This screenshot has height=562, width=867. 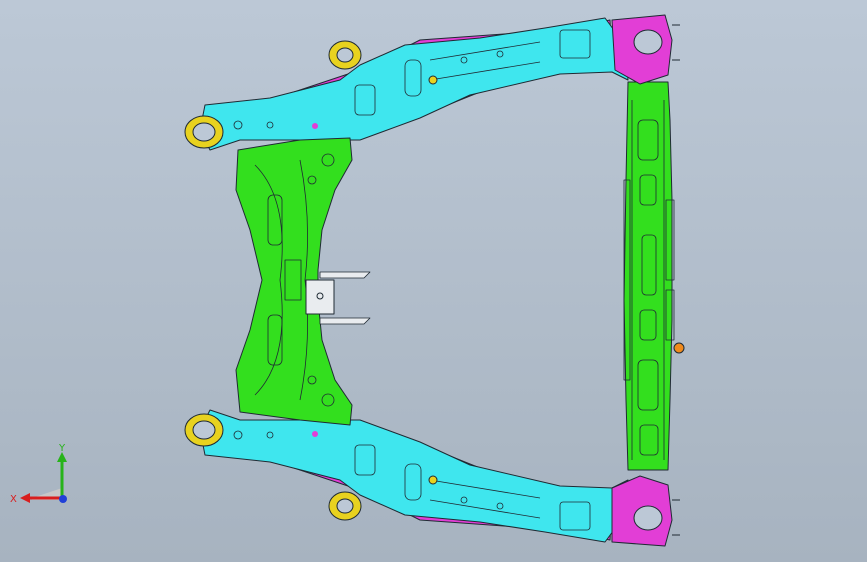 What do you see at coordinates (62, 448) in the screenshot?
I see `y-axis-label: Y` at bounding box center [62, 448].